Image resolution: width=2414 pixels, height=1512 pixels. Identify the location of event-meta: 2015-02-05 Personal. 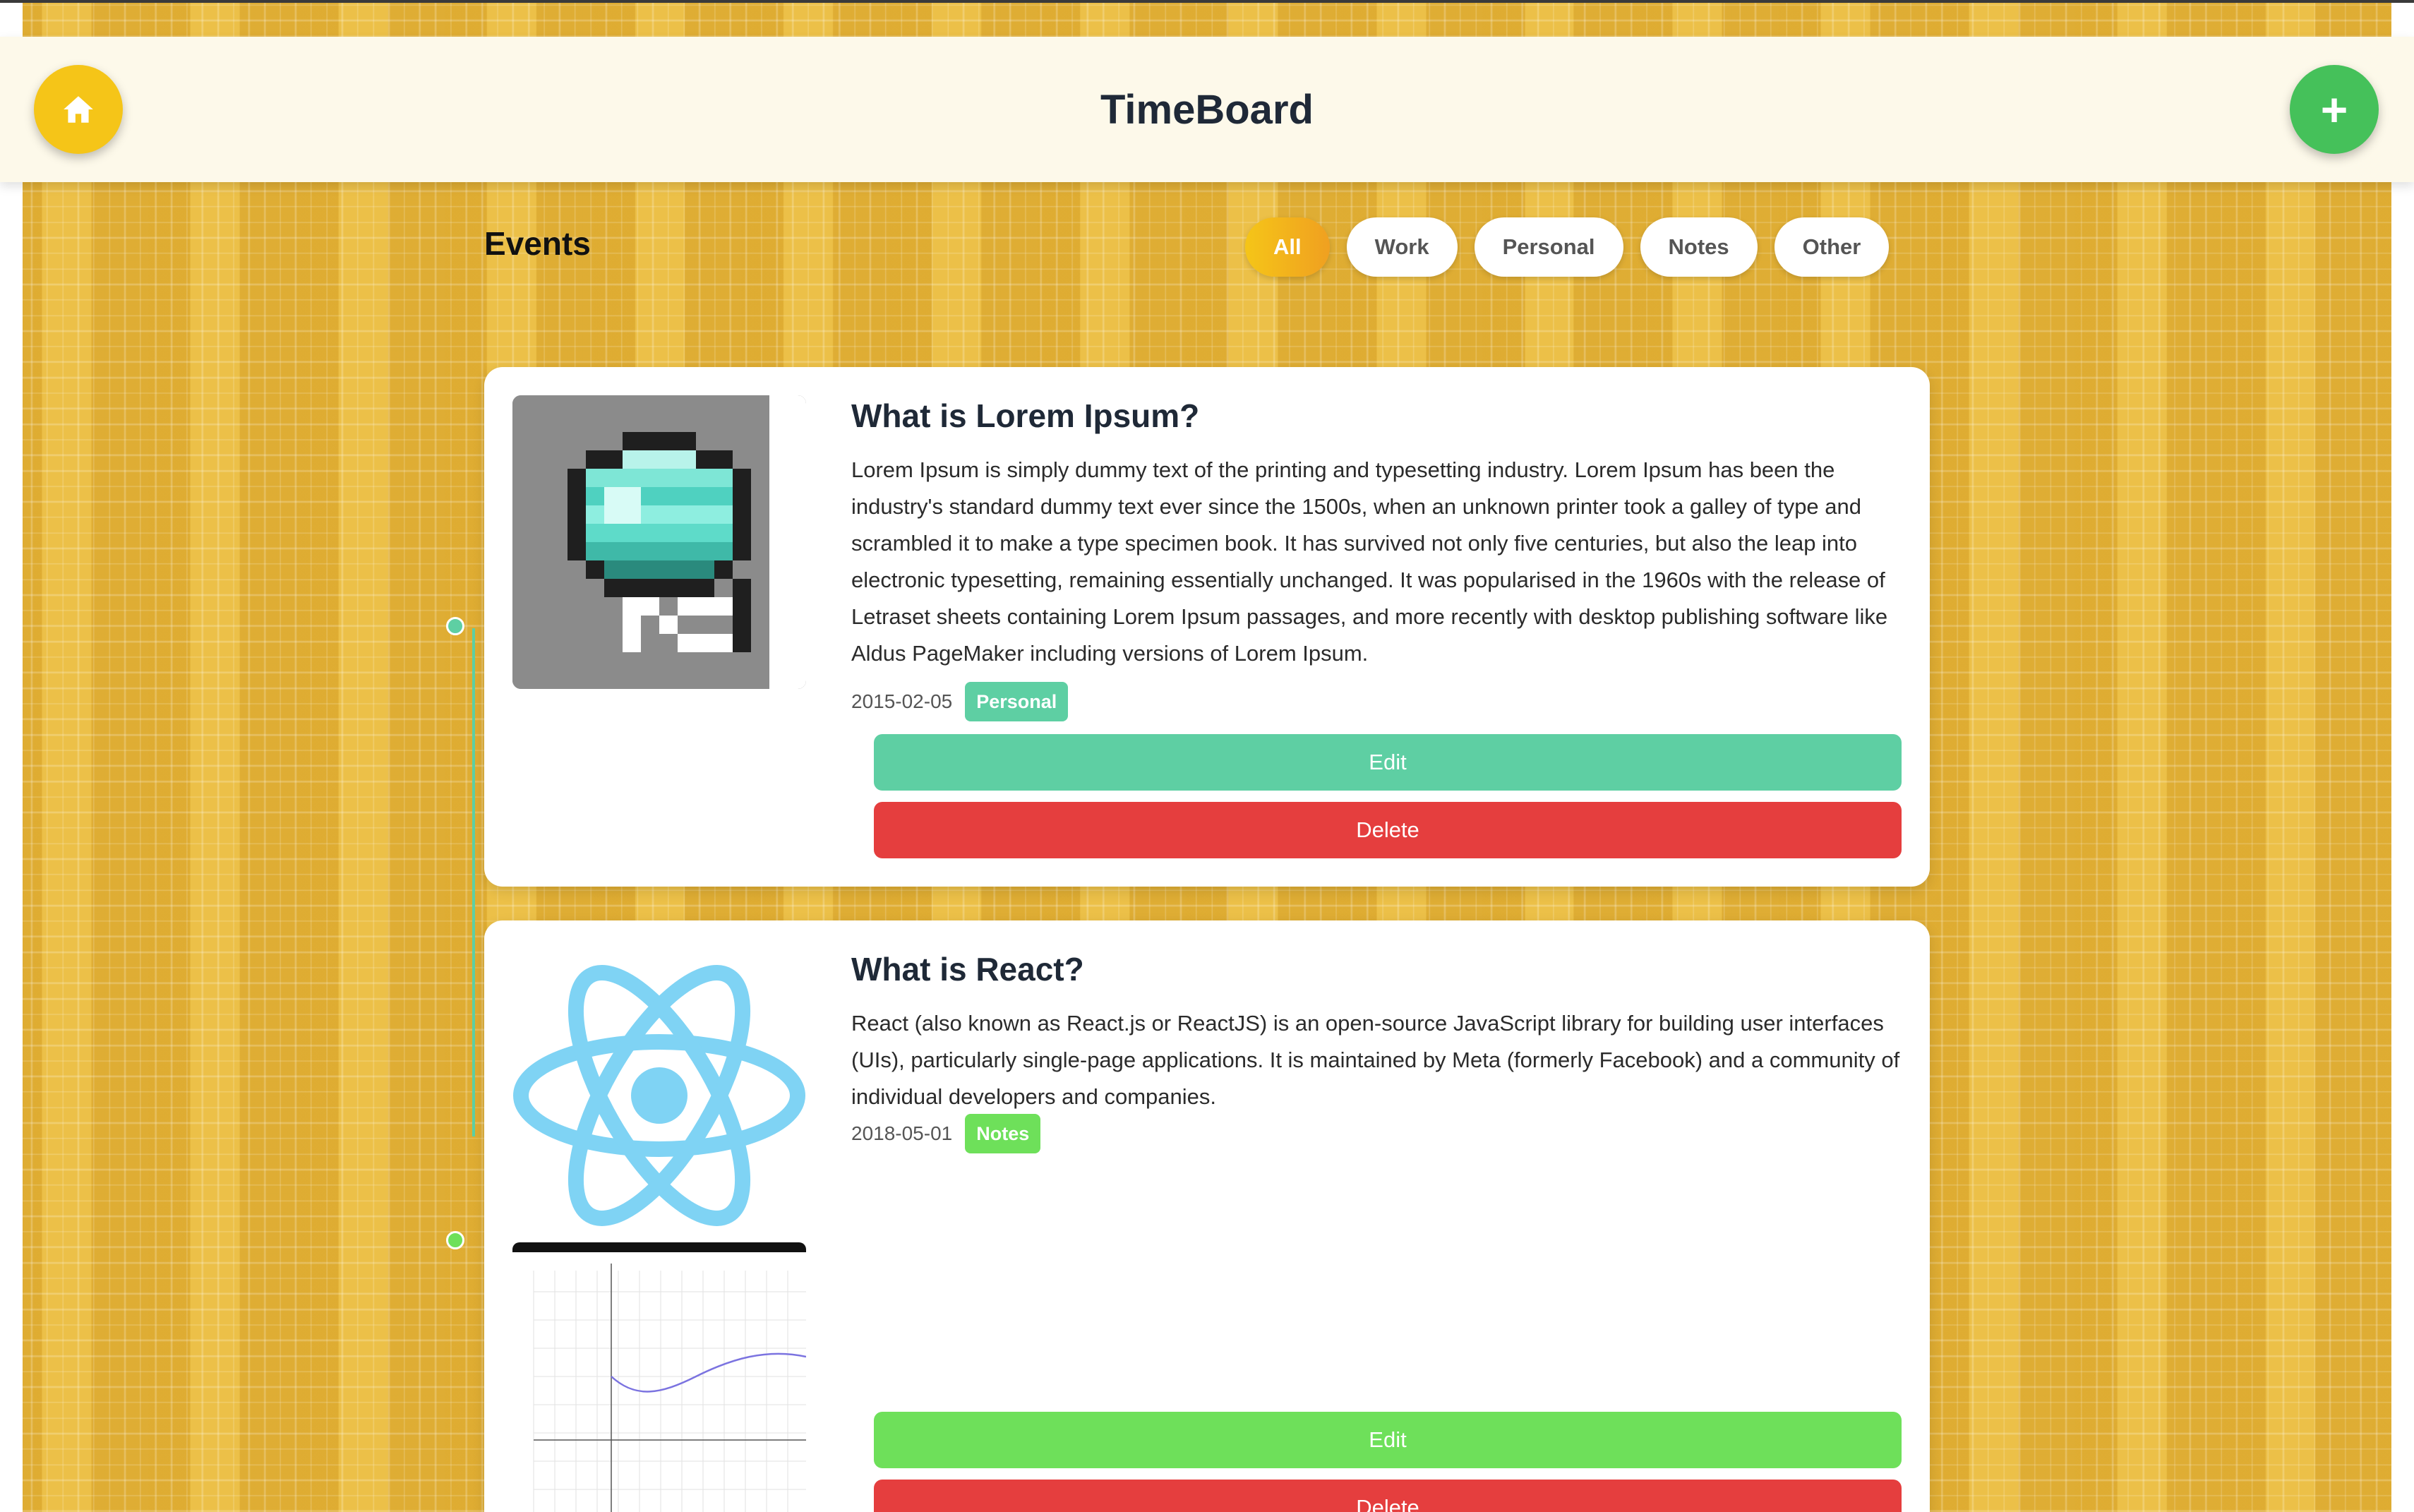
(960, 702).